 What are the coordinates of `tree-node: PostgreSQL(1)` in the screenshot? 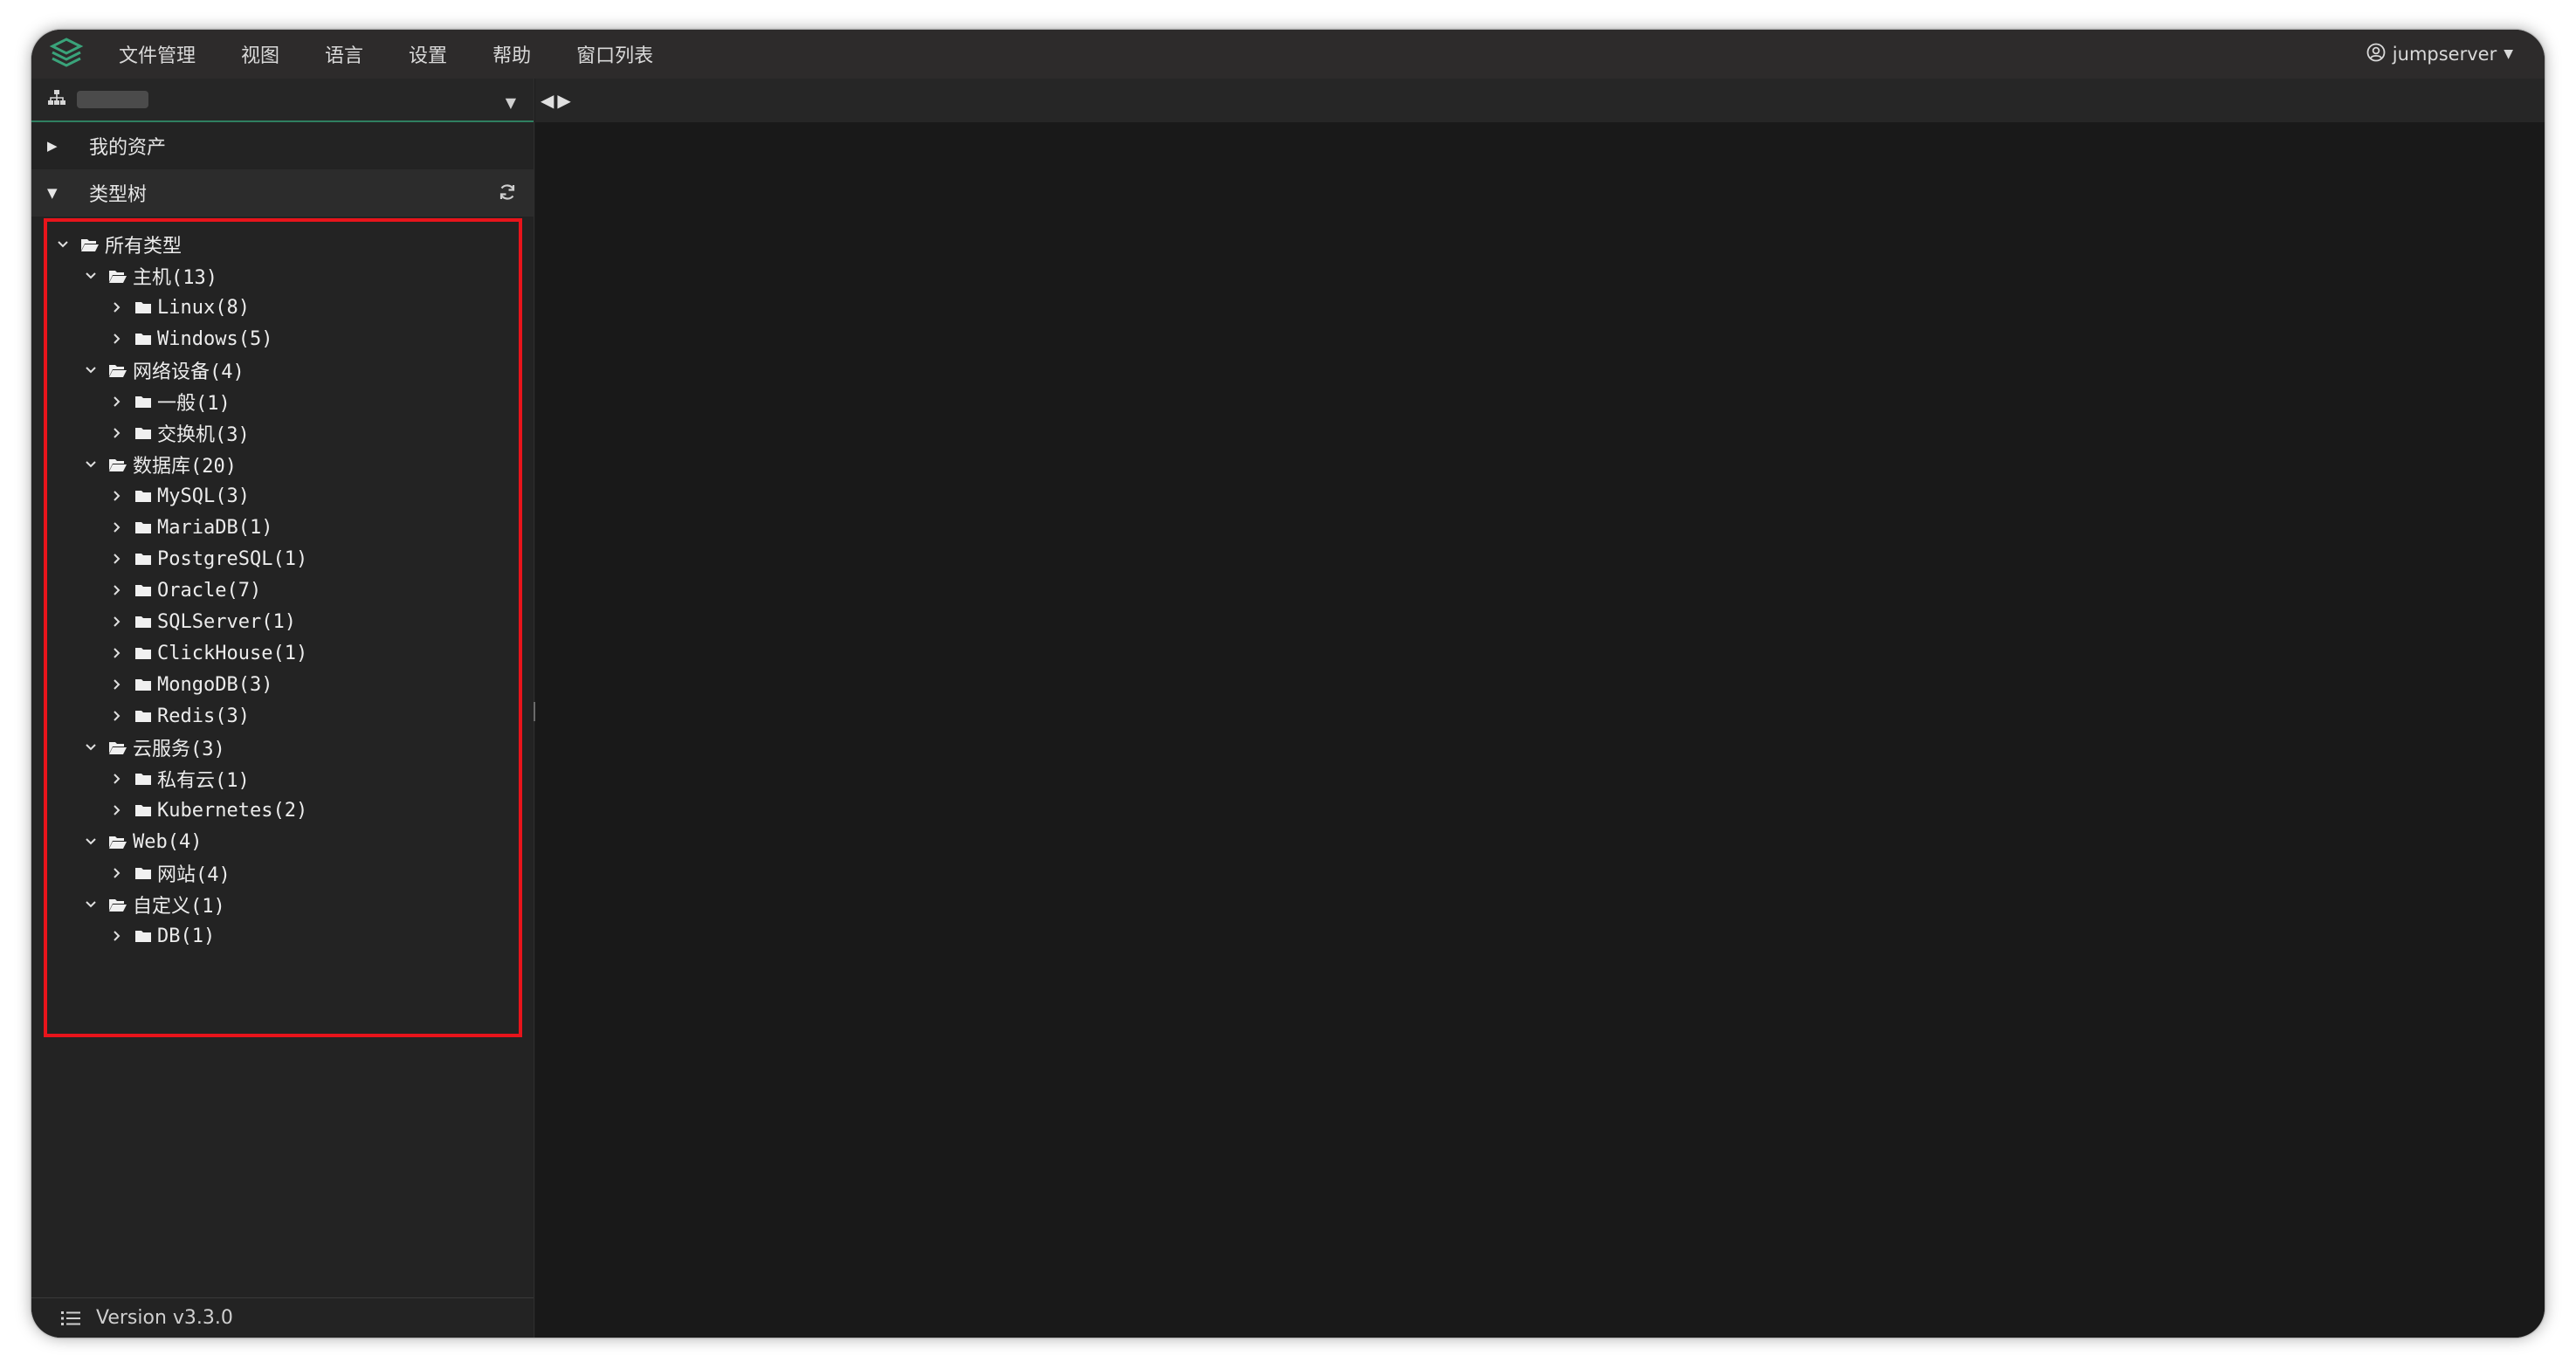 It's located at (294, 558).